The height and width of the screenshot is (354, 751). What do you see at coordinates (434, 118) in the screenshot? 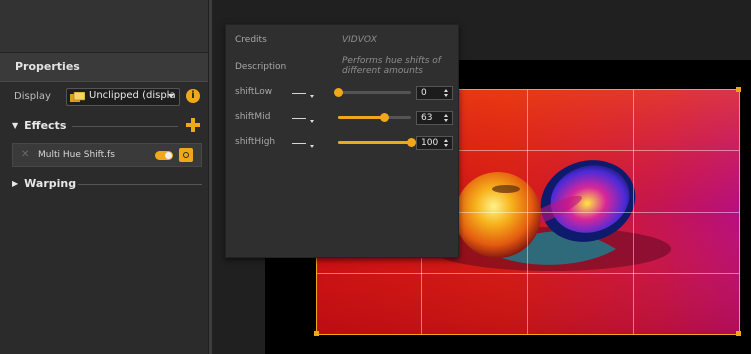
I see `param-value-stepper: 63` at bounding box center [434, 118].